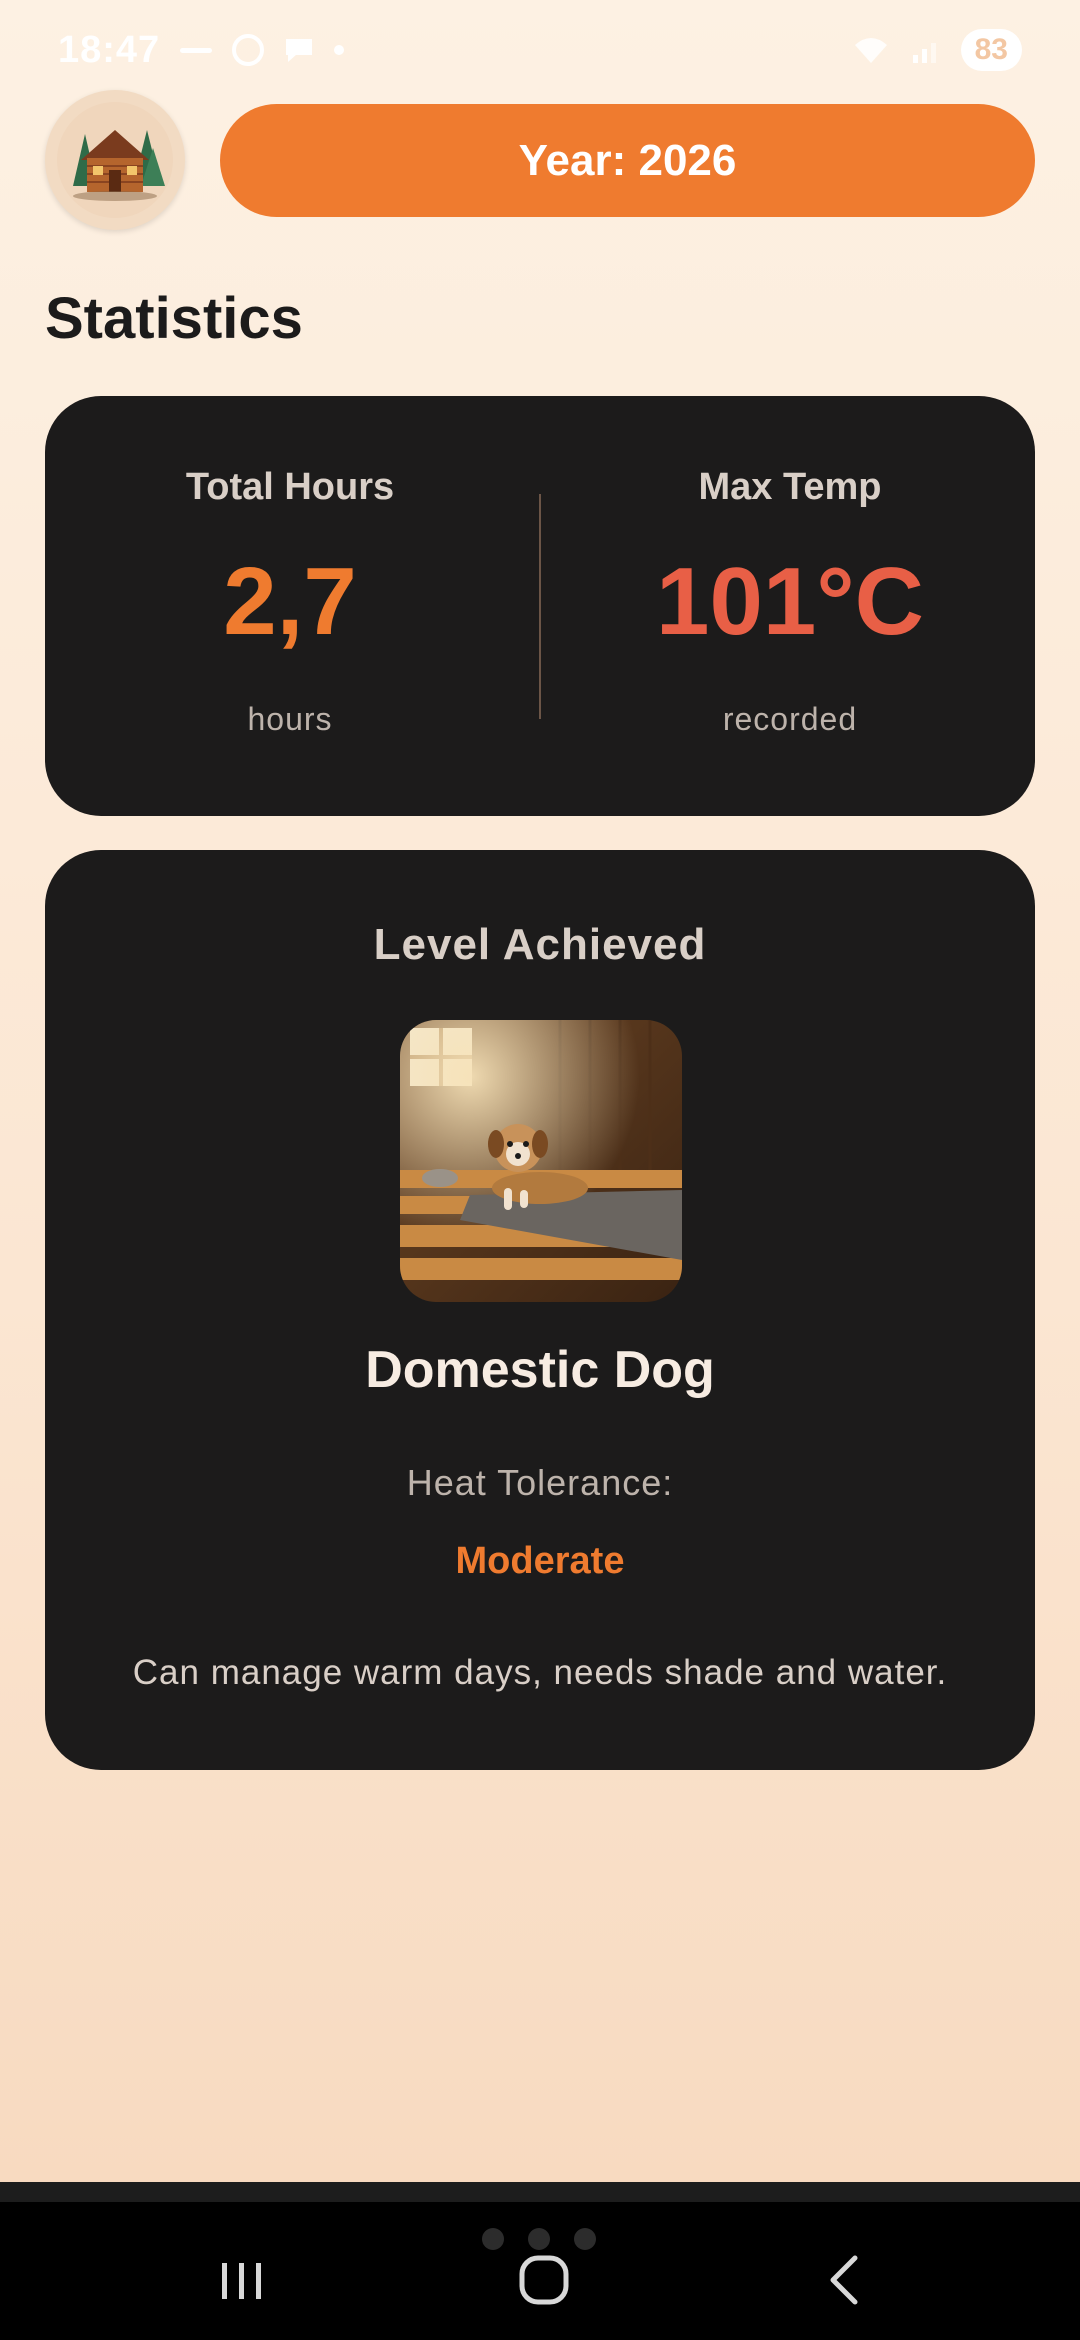 Image resolution: width=1080 pixels, height=2340 pixels. I want to click on dot-icon, so click(339, 50).